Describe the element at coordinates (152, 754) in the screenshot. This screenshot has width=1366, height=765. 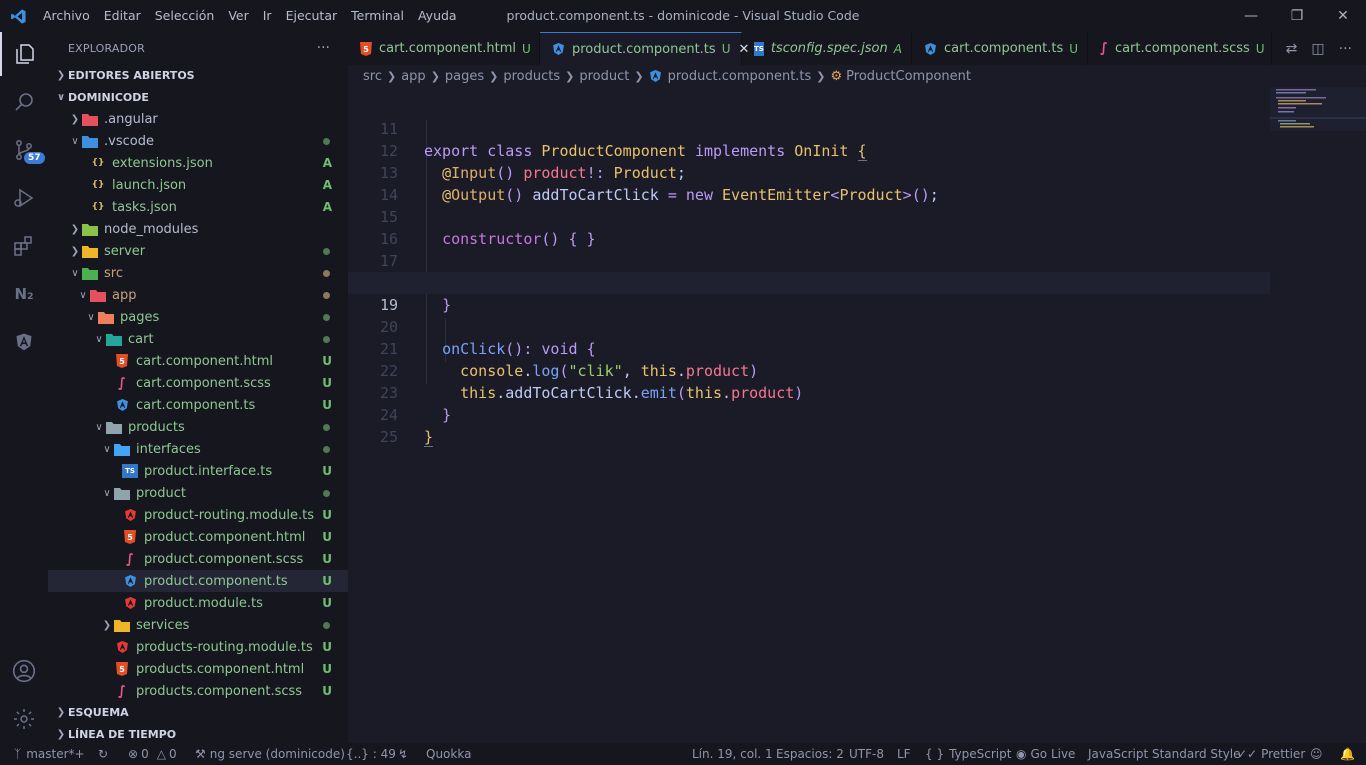
I see `problems-status: ⊗ 0 △ 0` at that location.